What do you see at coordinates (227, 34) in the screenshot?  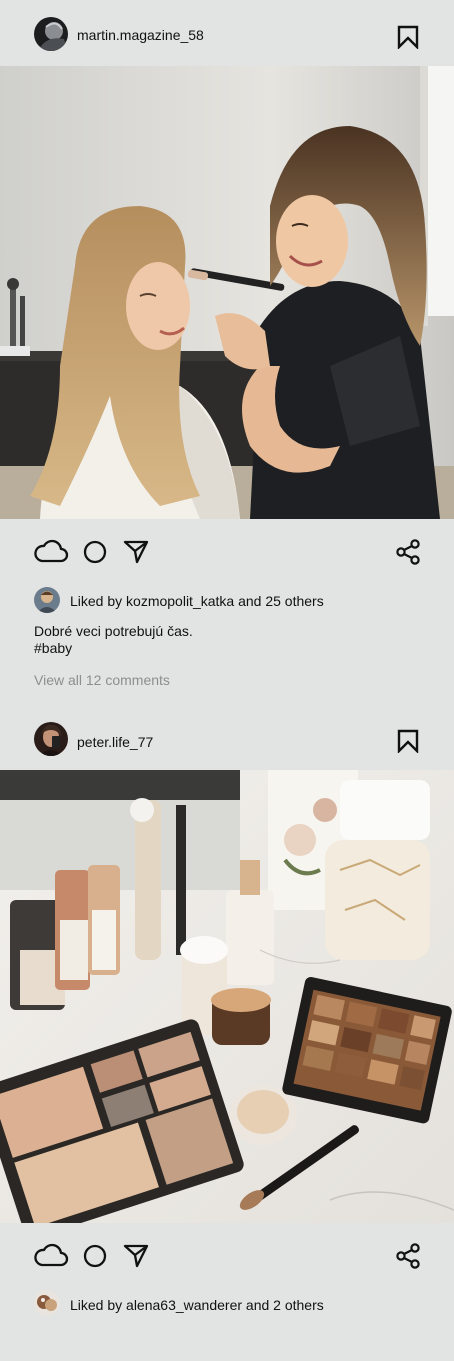 I see `post-header: martin.magazine_58` at bounding box center [227, 34].